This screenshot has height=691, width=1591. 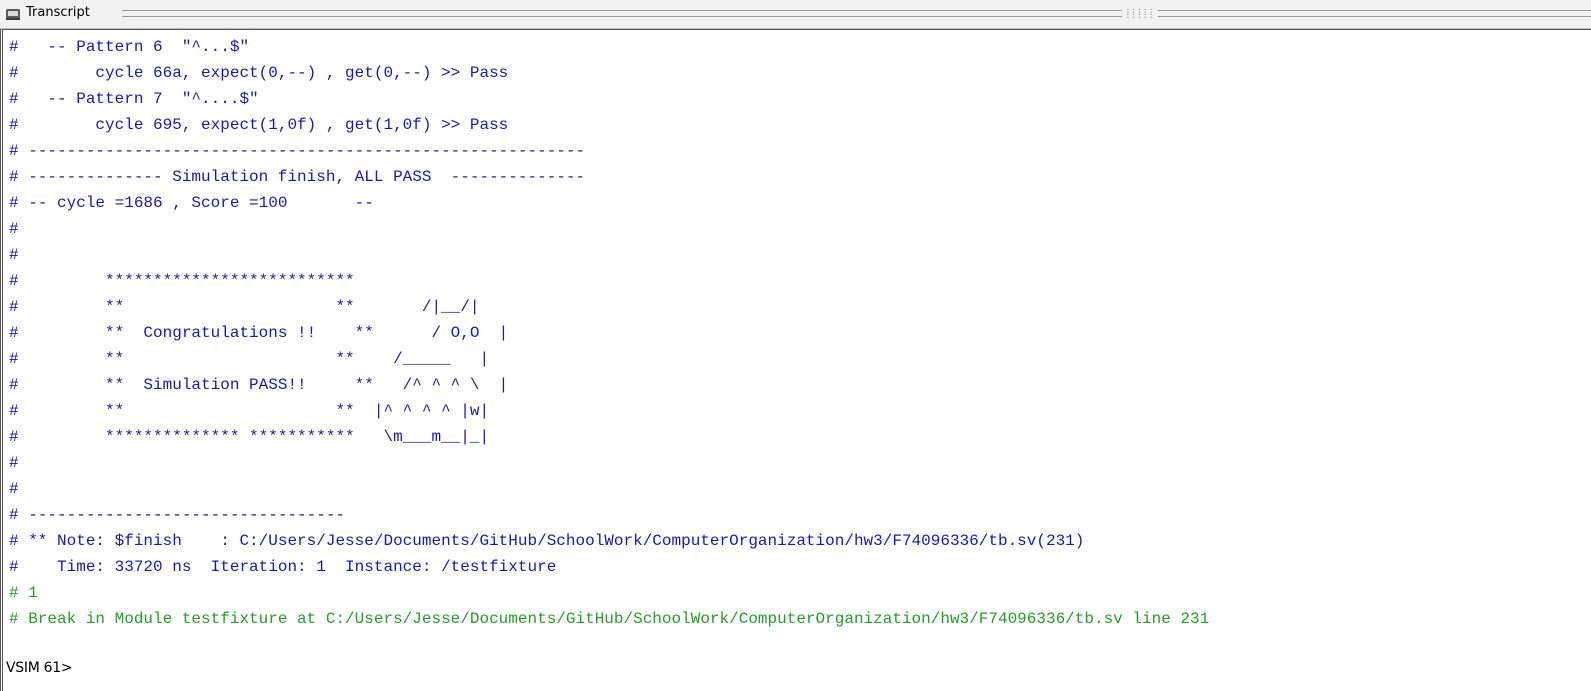 I want to click on drag-grip-icon: ::::::::::, so click(x=1140, y=13).